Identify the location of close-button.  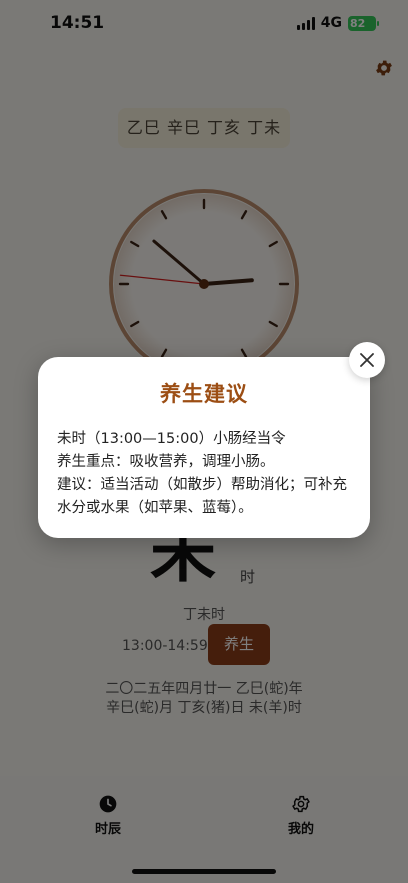
(367, 360).